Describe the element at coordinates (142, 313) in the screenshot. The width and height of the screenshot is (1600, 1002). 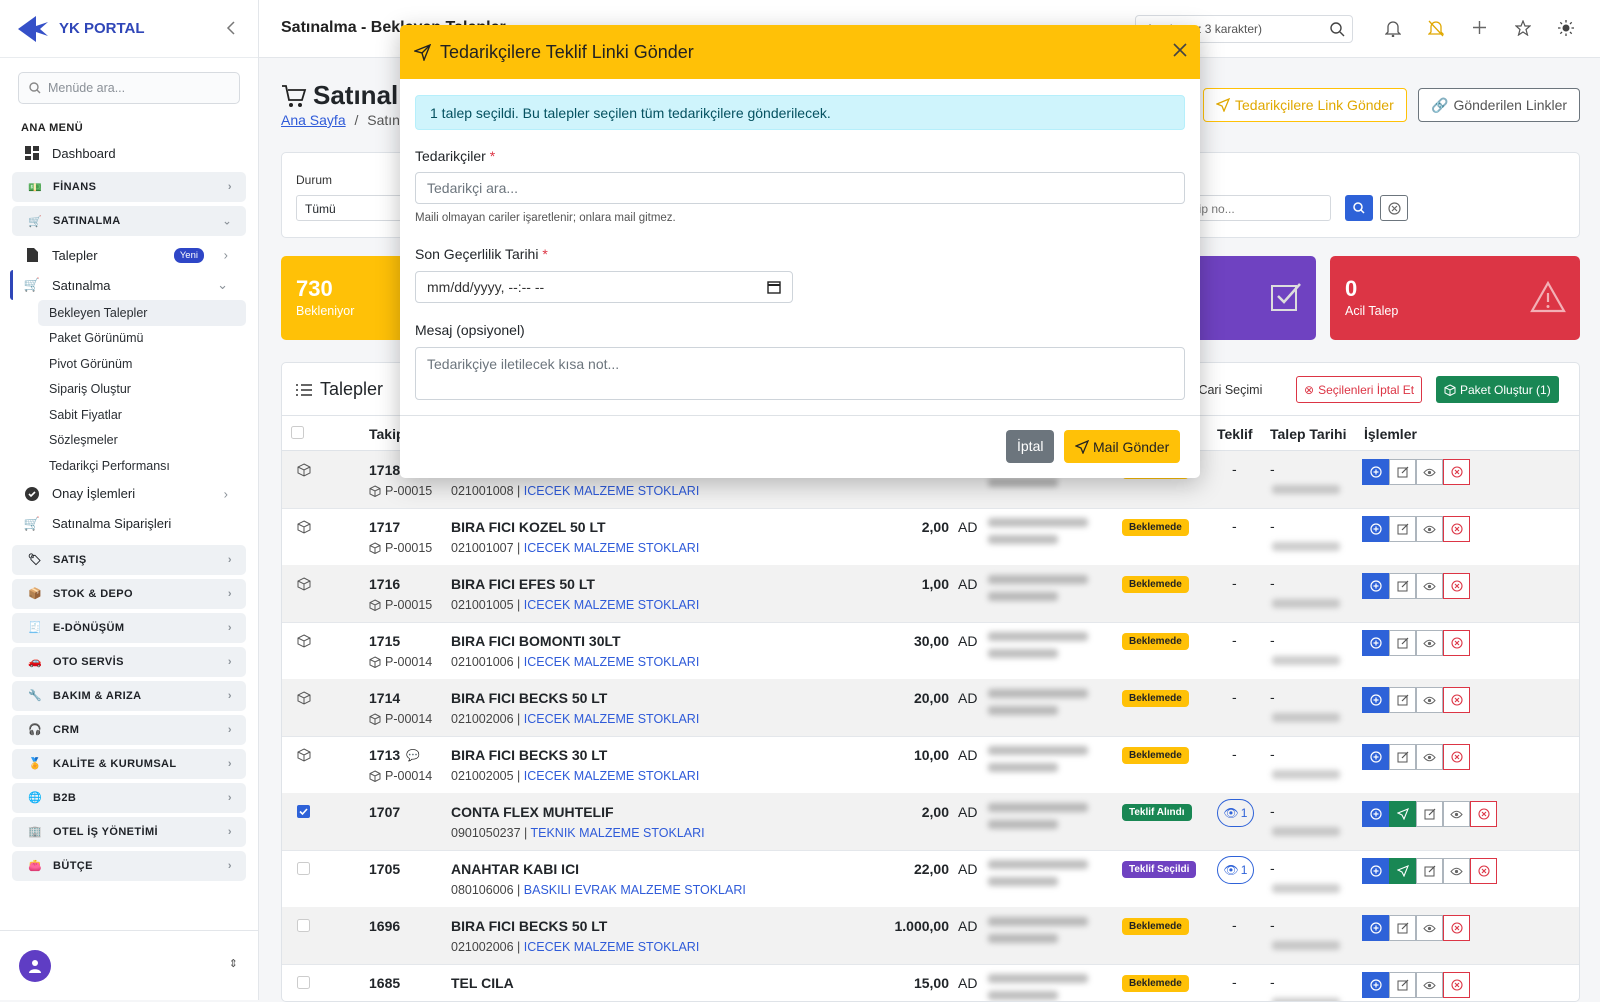
I see `sidebar-sub-bekleyen: Bekleyen Talepler` at that location.